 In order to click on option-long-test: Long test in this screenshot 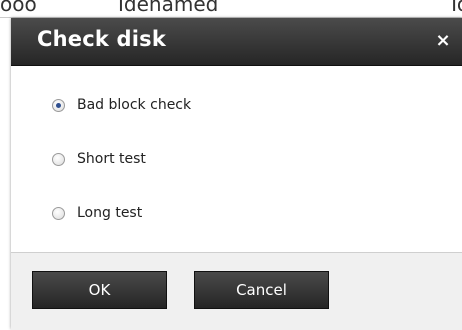, I will do `click(97, 213)`.